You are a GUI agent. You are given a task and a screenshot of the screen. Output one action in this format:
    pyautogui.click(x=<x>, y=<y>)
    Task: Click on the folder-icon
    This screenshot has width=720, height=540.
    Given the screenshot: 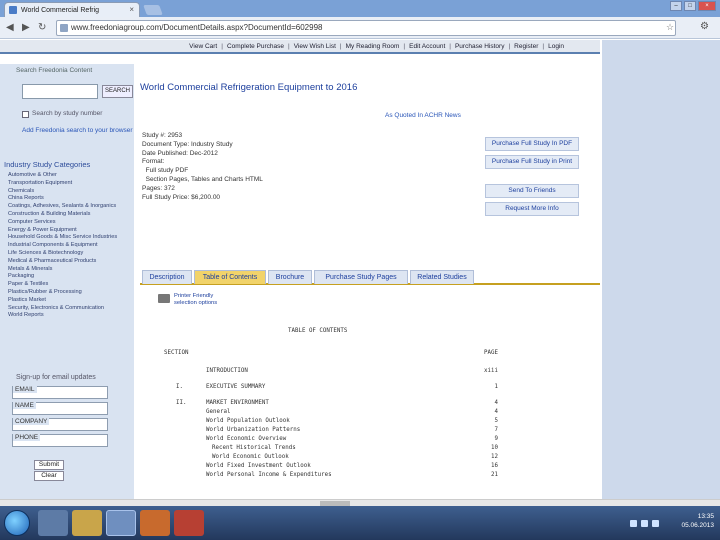 What is the action you would take?
    pyautogui.click(x=87, y=523)
    